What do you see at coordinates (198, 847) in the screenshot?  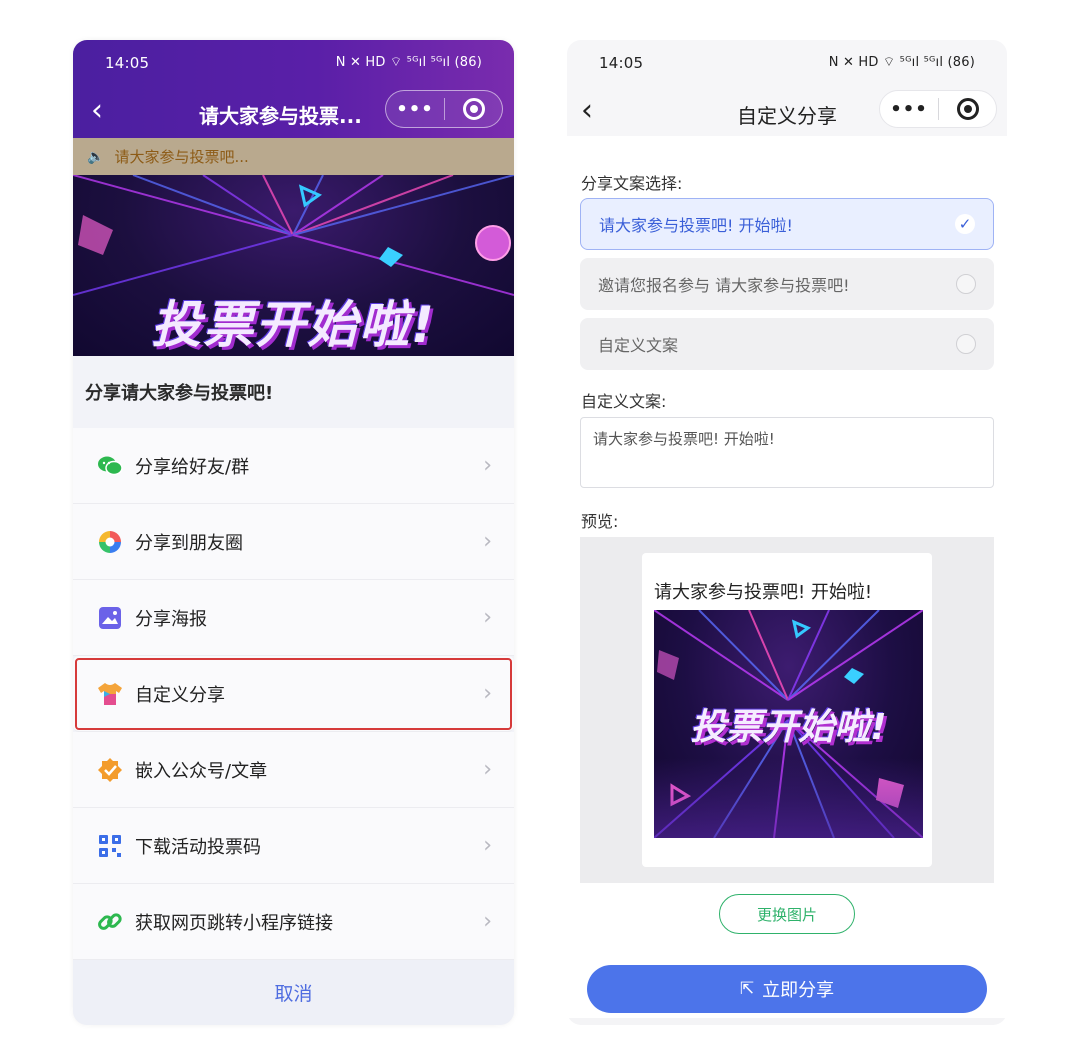 I see `menu-label: 下载活动投票码` at bounding box center [198, 847].